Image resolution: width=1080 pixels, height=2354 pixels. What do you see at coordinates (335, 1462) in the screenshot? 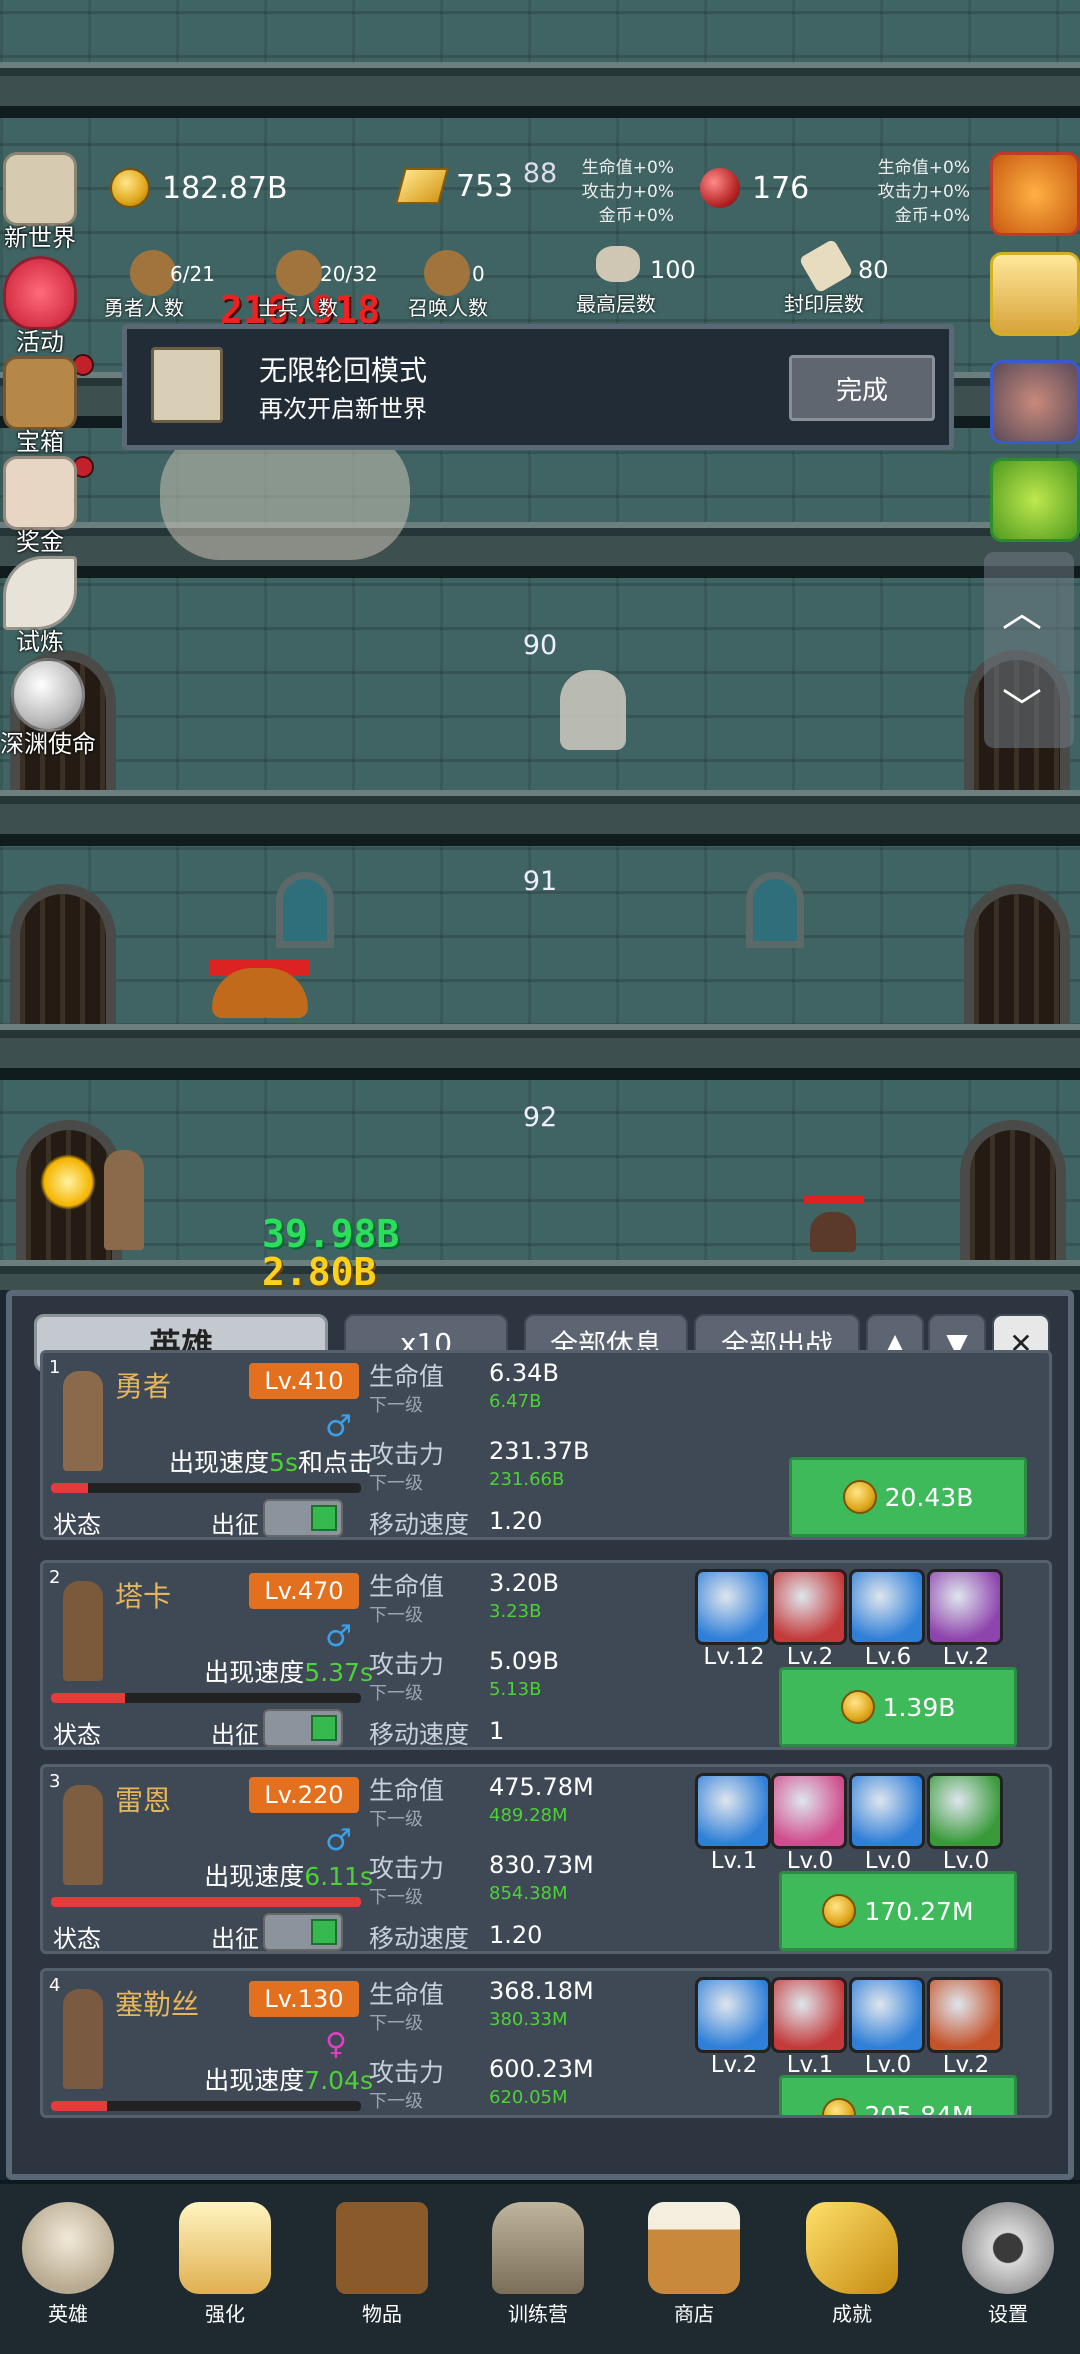
I see `spawn-suffix: 和点击` at bounding box center [335, 1462].